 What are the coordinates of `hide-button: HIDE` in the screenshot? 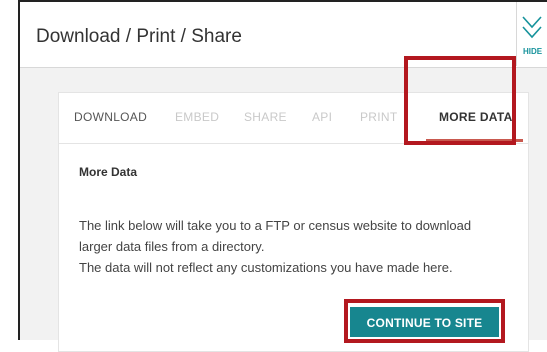 It's located at (531, 34).